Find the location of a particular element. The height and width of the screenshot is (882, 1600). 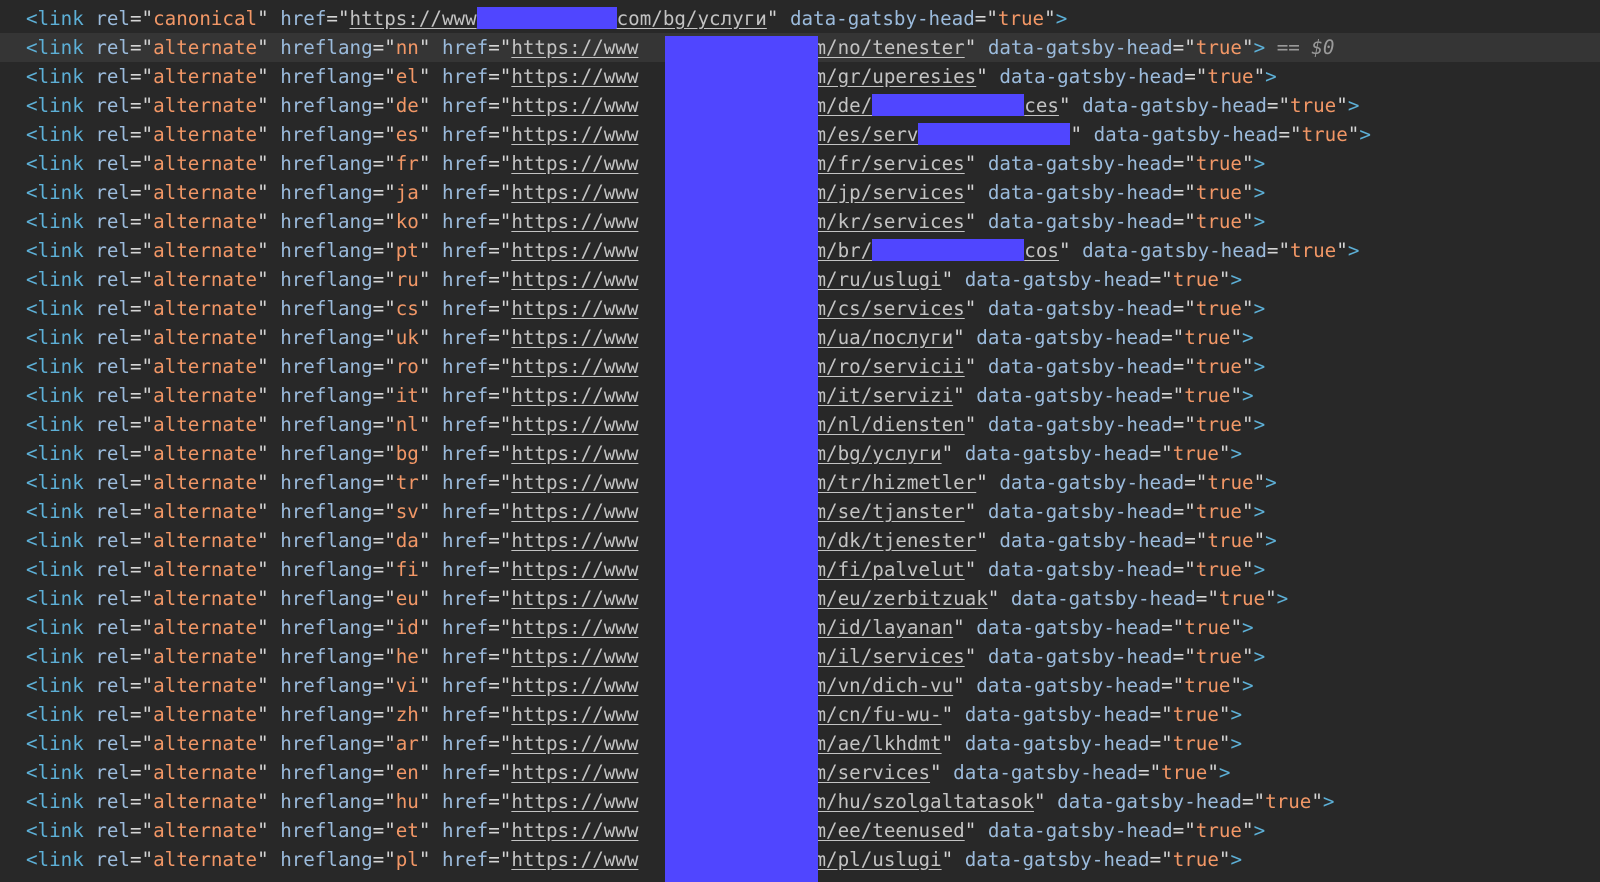

rel-value: canonical is located at coordinates (205, 18).